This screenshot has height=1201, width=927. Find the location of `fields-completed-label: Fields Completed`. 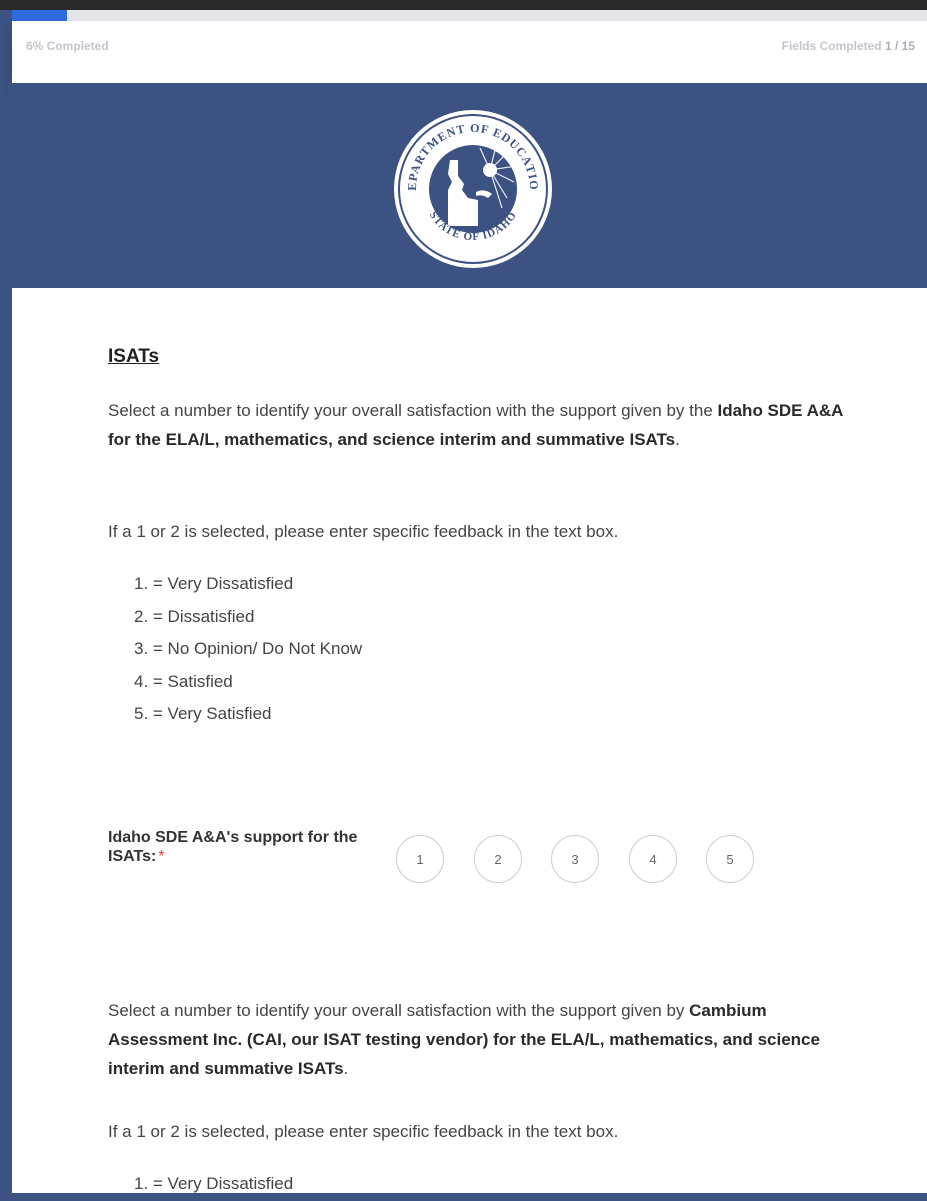

fields-completed-label: Fields Completed is located at coordinates (831, 46).